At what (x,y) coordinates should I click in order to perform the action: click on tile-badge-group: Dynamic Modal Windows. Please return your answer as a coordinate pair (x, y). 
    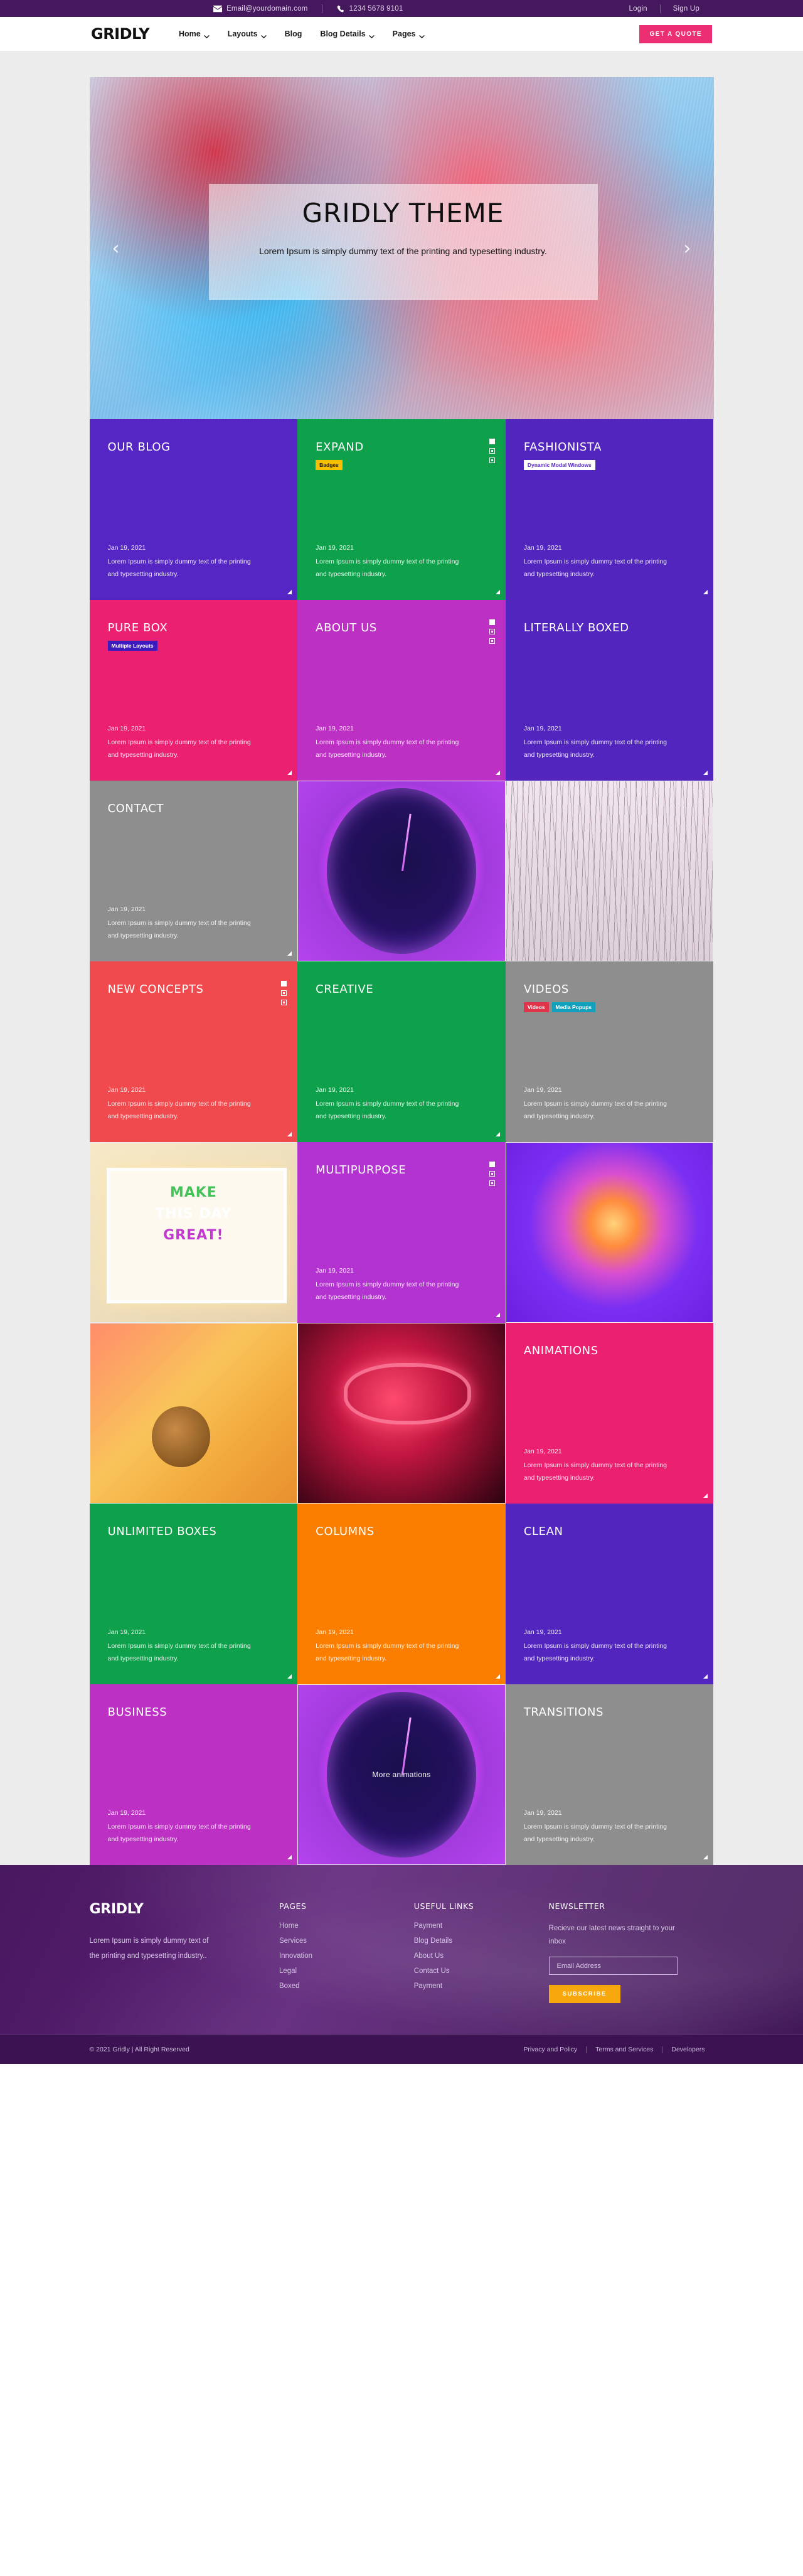
    Looking at the image, I should click on (609, 465).